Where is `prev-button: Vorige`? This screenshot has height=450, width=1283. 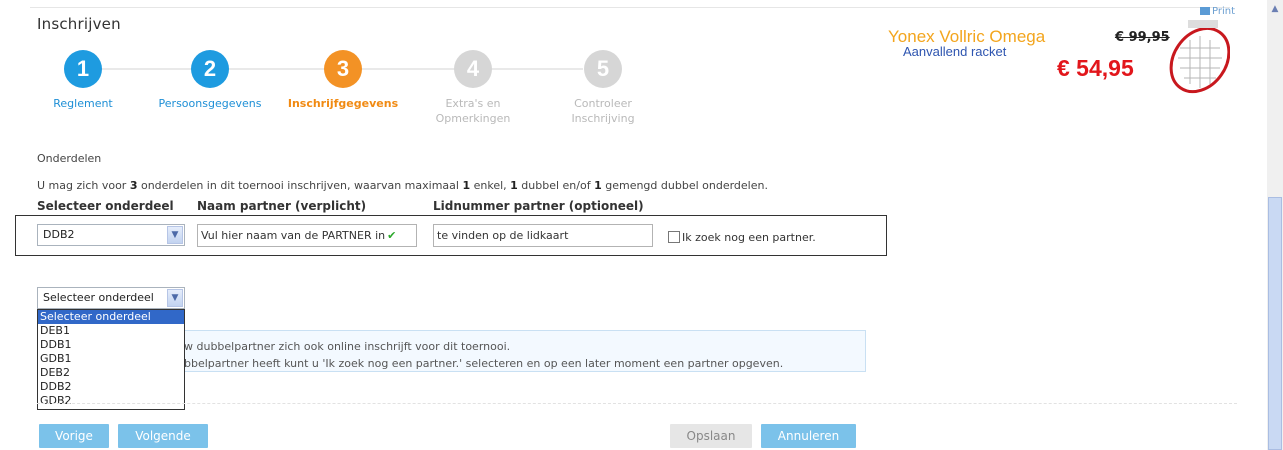
prev-button: Vorige is located at coordinates (74, 436).